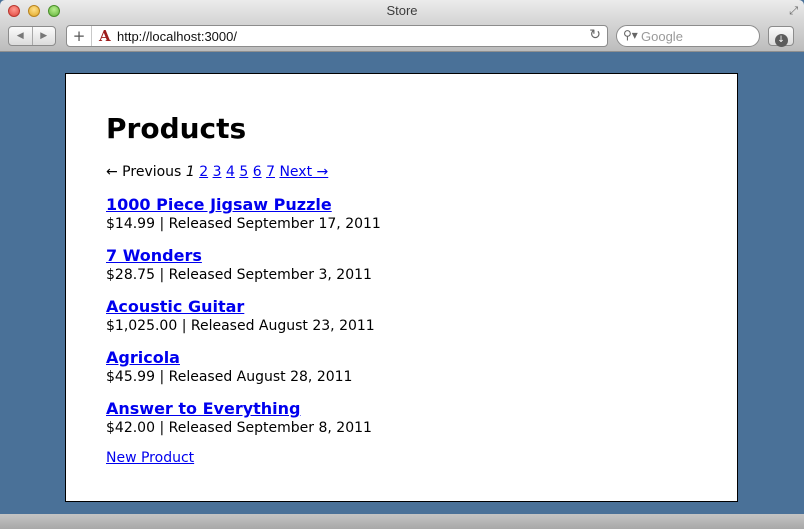  I want to click on product-link: 7 Wonders, so click(154, 255).